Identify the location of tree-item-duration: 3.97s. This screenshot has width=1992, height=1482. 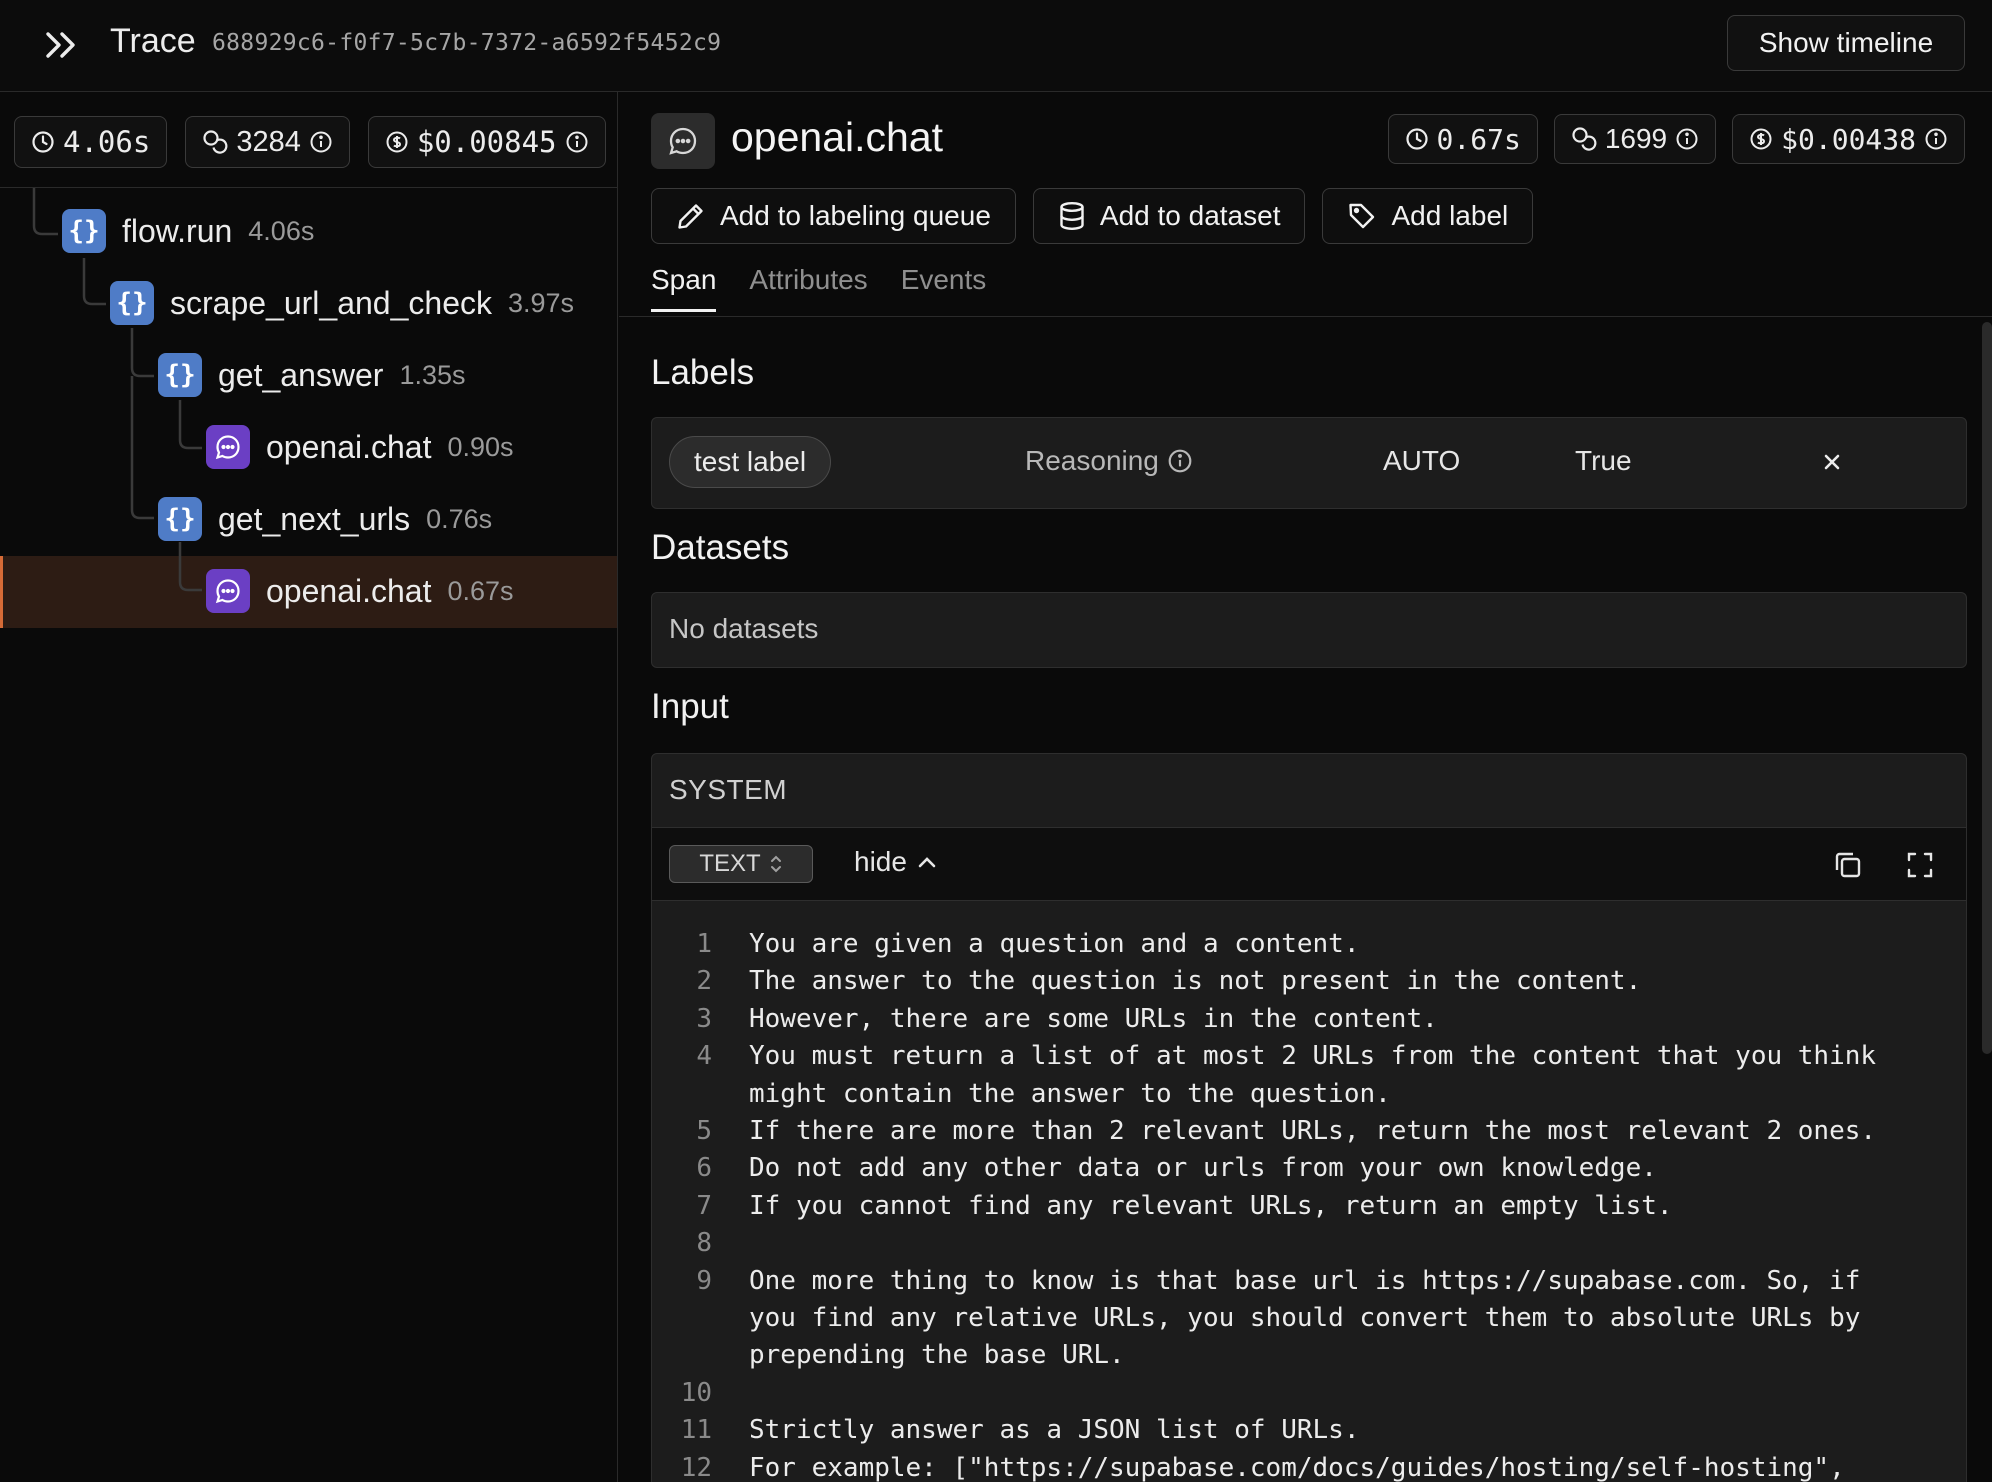
(541, 302).